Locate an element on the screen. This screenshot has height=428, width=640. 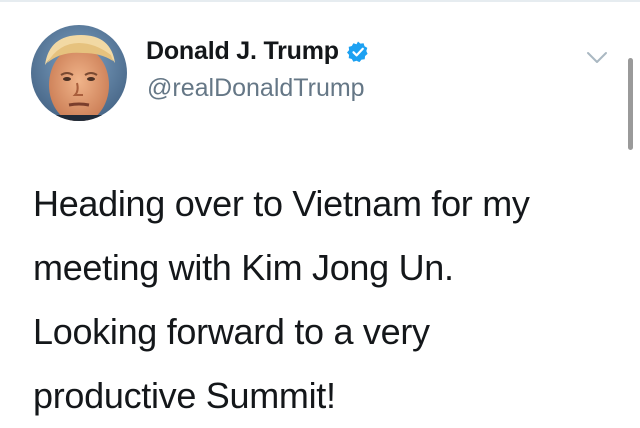
author-name-row: Donald J. Trump is located at coordinates (258, 51).